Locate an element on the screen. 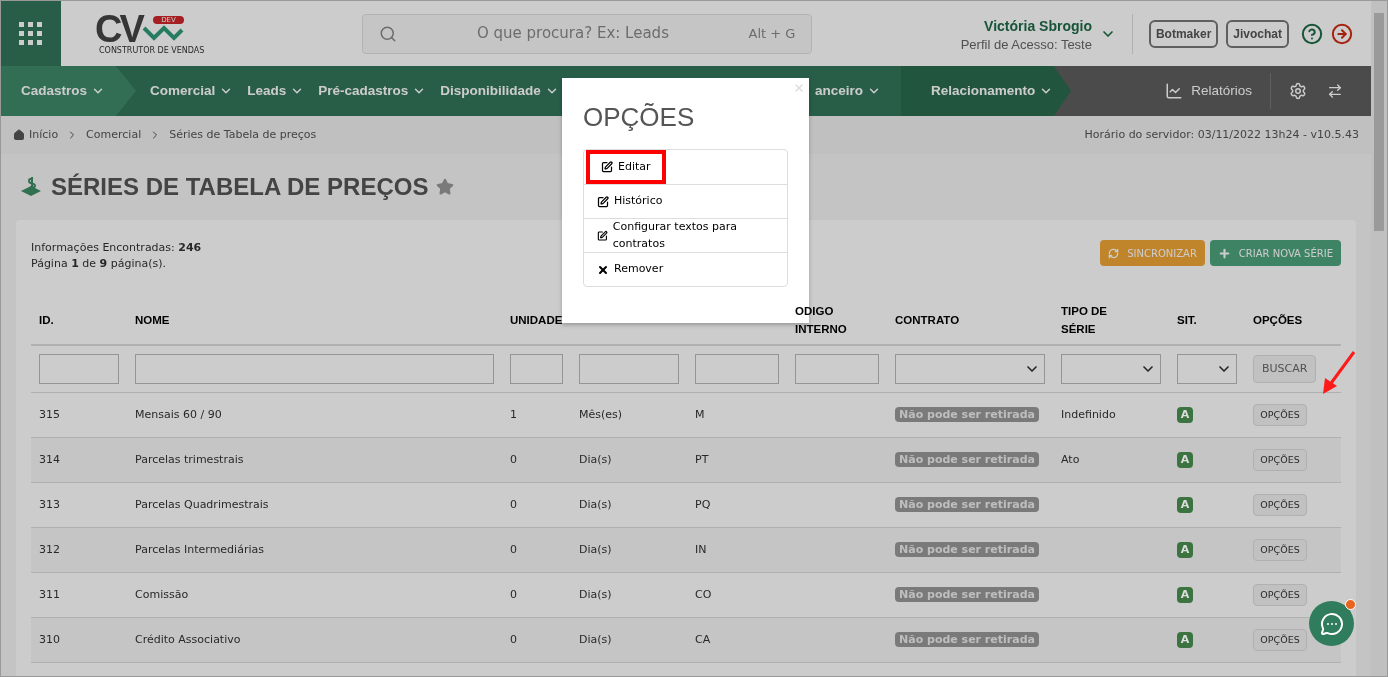  table-cell: PQ is located at coordinates (703, 504).